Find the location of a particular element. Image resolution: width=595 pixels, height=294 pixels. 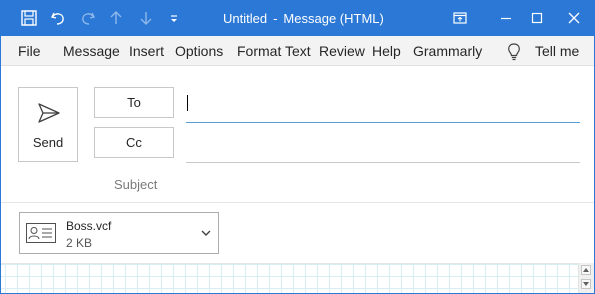

send-label: Send is located at coordinates (48, 142).